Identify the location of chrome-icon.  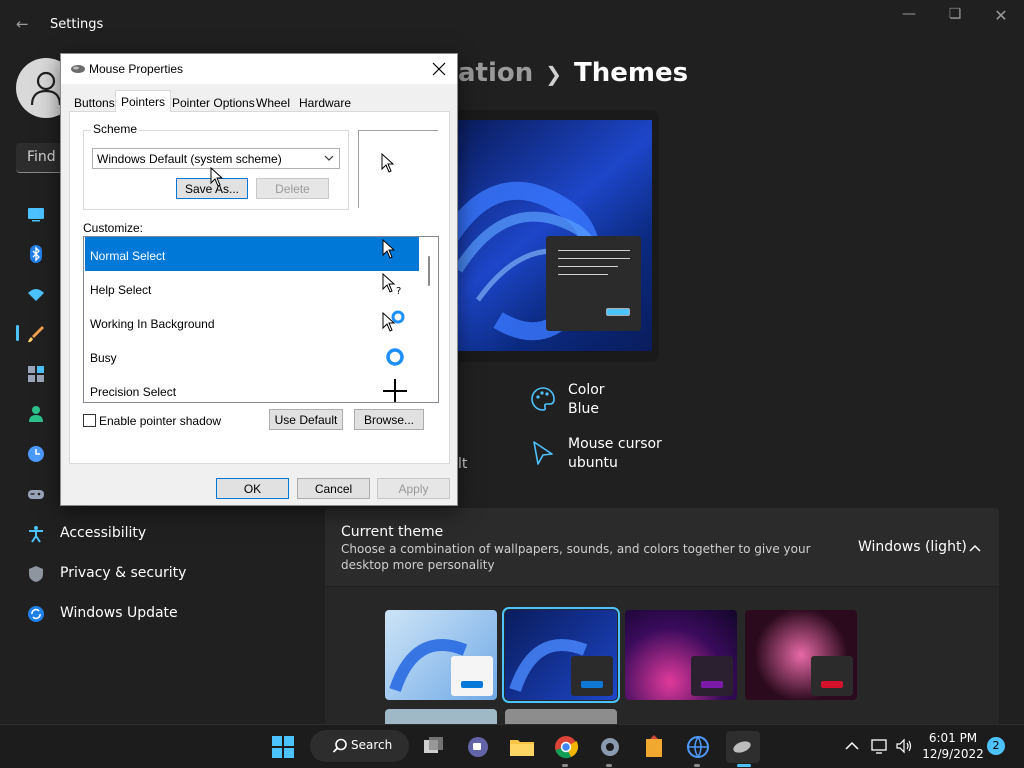
(566, 747).